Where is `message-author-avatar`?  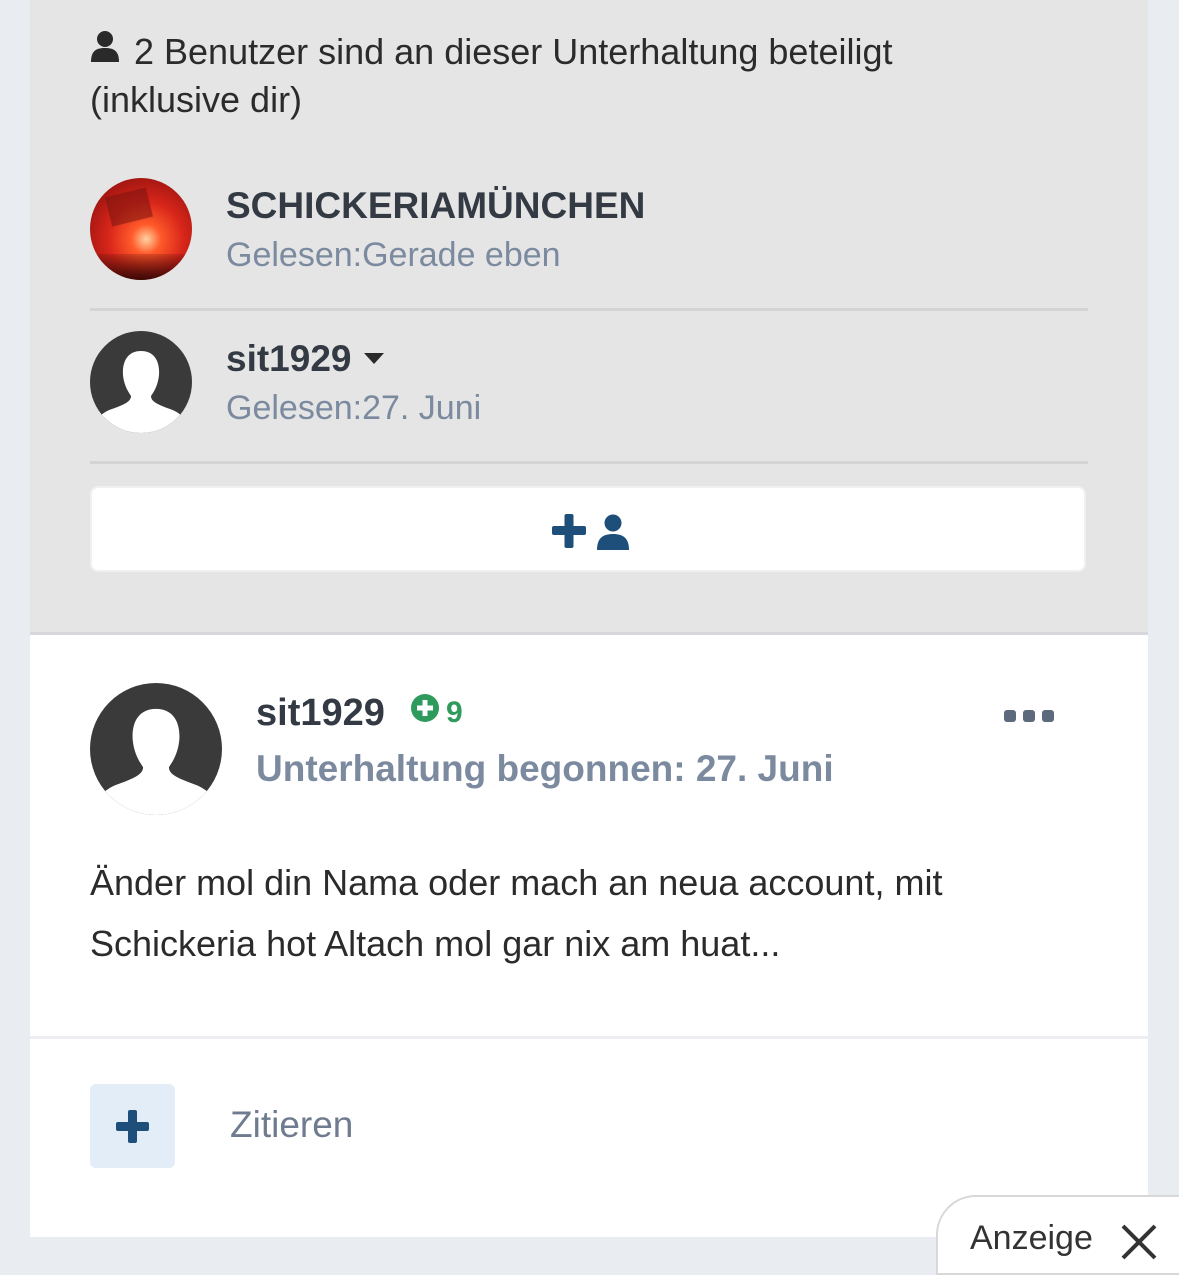 message-author-avatar is located at coordinates (156, 749).